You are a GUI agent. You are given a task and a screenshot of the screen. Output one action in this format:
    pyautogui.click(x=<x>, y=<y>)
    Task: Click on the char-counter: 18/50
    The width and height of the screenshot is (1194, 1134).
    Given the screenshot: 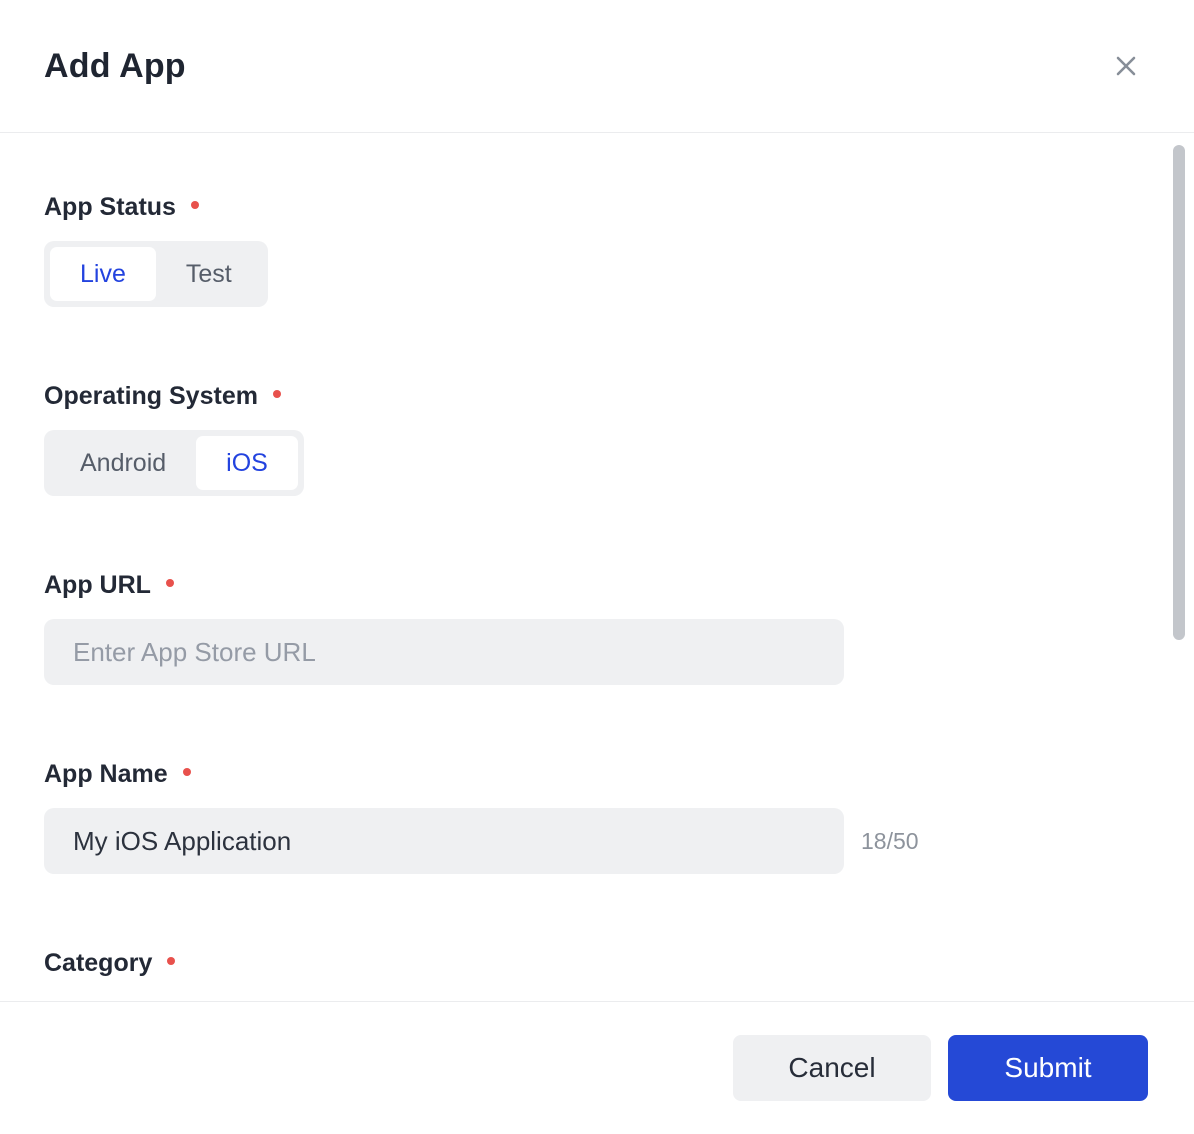 What is the action you would take?
    pyautogui.click(x=890, y=840)
    